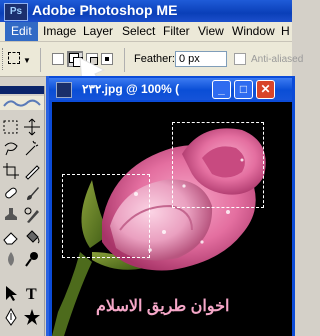  I want to click on blur-icon, so click(11, 259).